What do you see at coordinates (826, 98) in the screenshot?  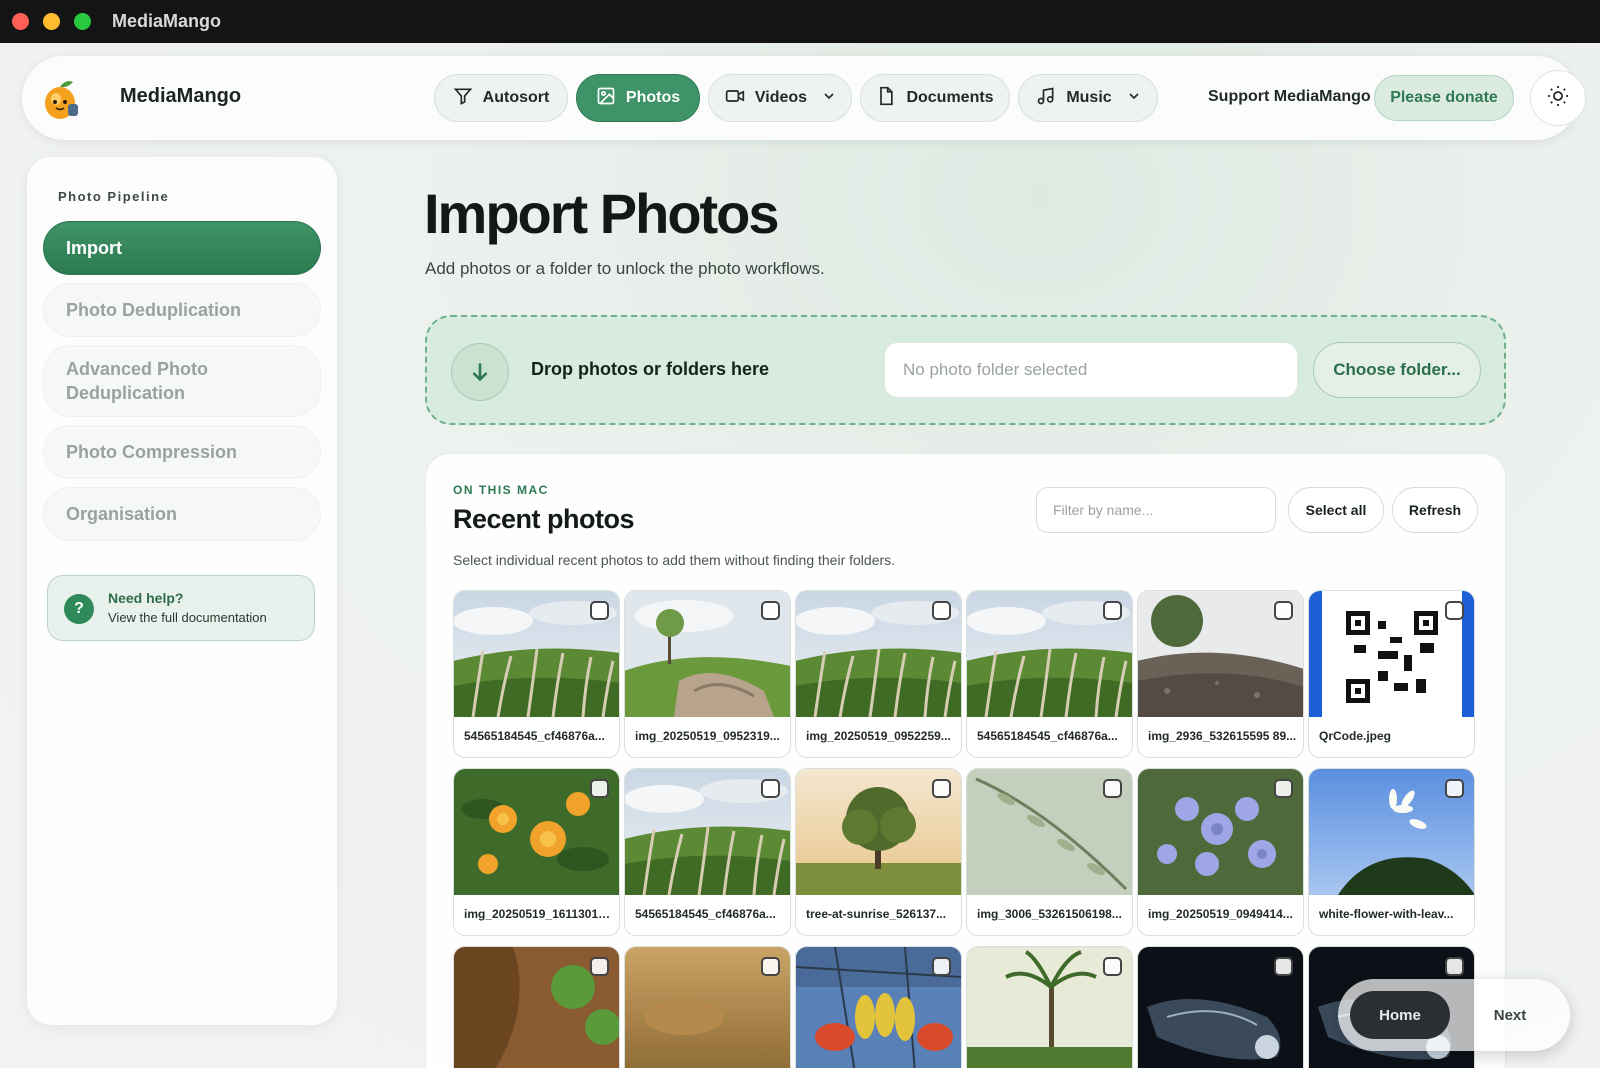 I see `chevron-down-icon` at bounding box center [826, 98].